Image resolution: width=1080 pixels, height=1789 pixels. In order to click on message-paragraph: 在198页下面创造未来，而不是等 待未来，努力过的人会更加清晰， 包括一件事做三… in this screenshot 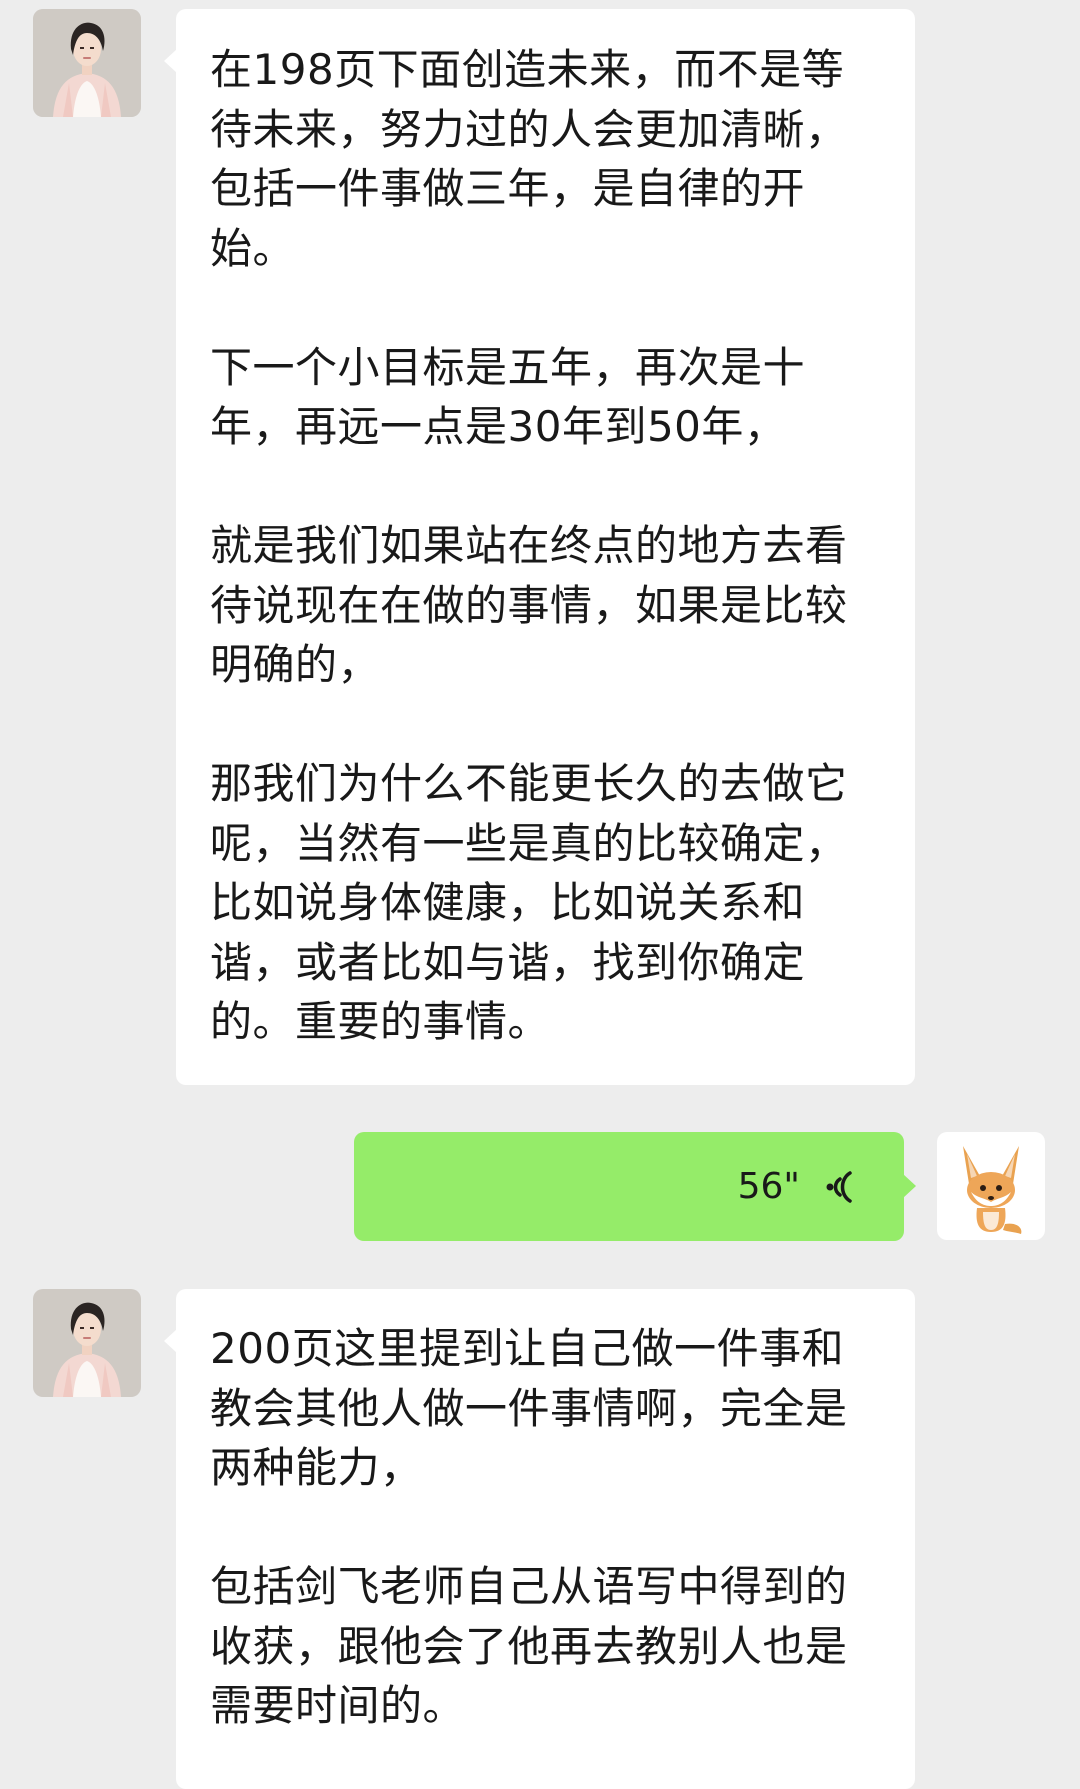, I will do `click(529, 159)`.